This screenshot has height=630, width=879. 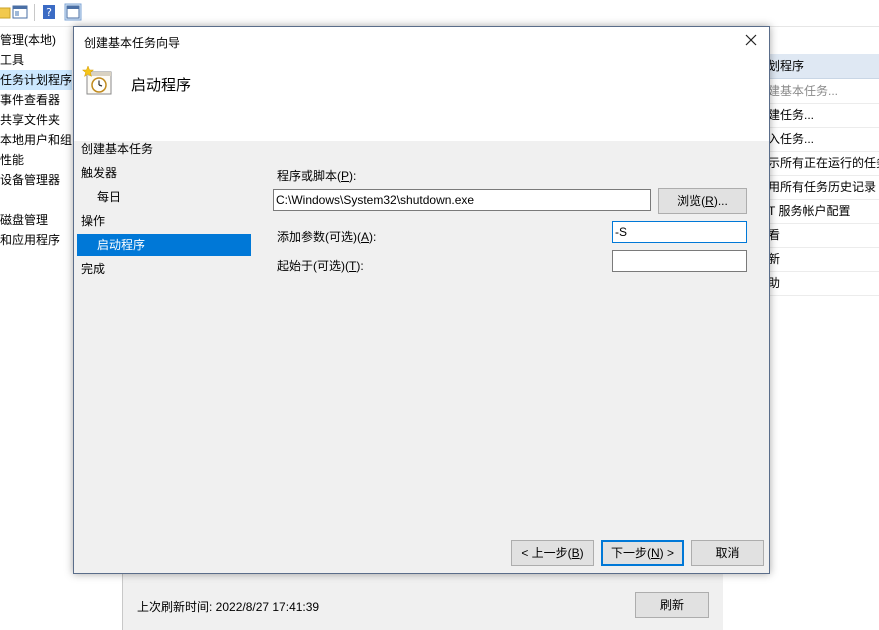 I want to click on back-button: < 上一步(B), so click(x=552, y=553).